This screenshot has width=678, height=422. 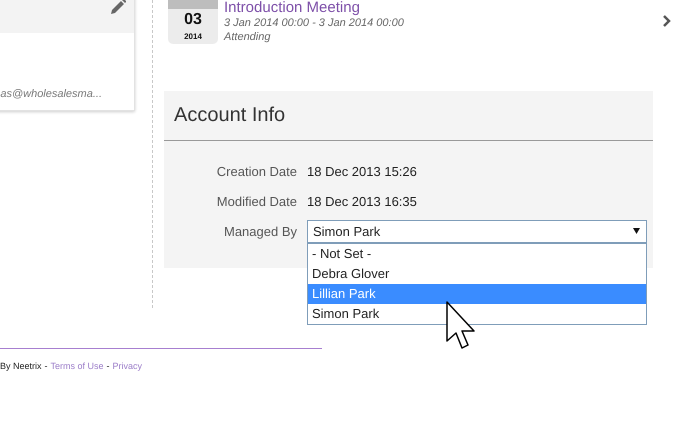 I want to click on pencil-icon, so click(x=118, y=7).